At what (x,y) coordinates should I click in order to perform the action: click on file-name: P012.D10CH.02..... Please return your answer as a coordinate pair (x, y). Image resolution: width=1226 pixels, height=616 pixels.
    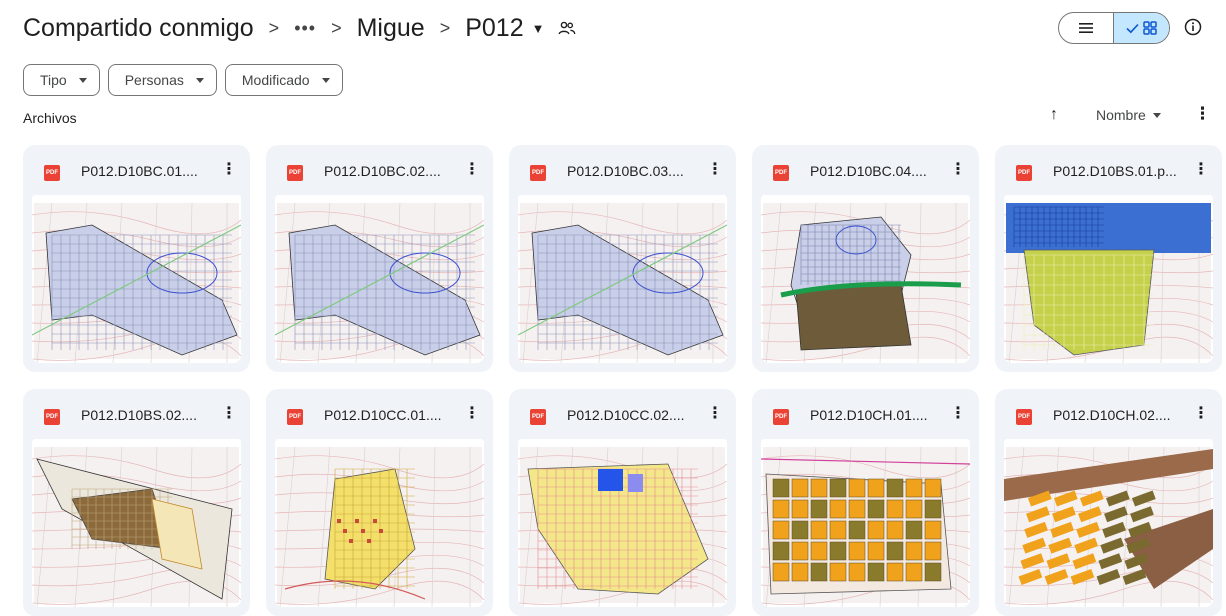
    Looking at the image, I should click on (1112, 415).